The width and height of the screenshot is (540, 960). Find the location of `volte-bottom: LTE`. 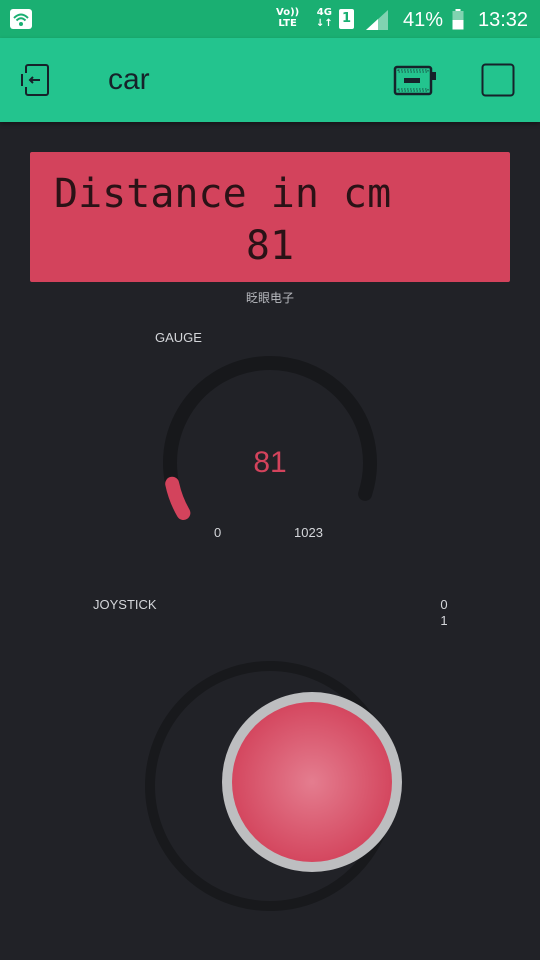

volte-bottom: LTE is located at coordinates (287, 23).